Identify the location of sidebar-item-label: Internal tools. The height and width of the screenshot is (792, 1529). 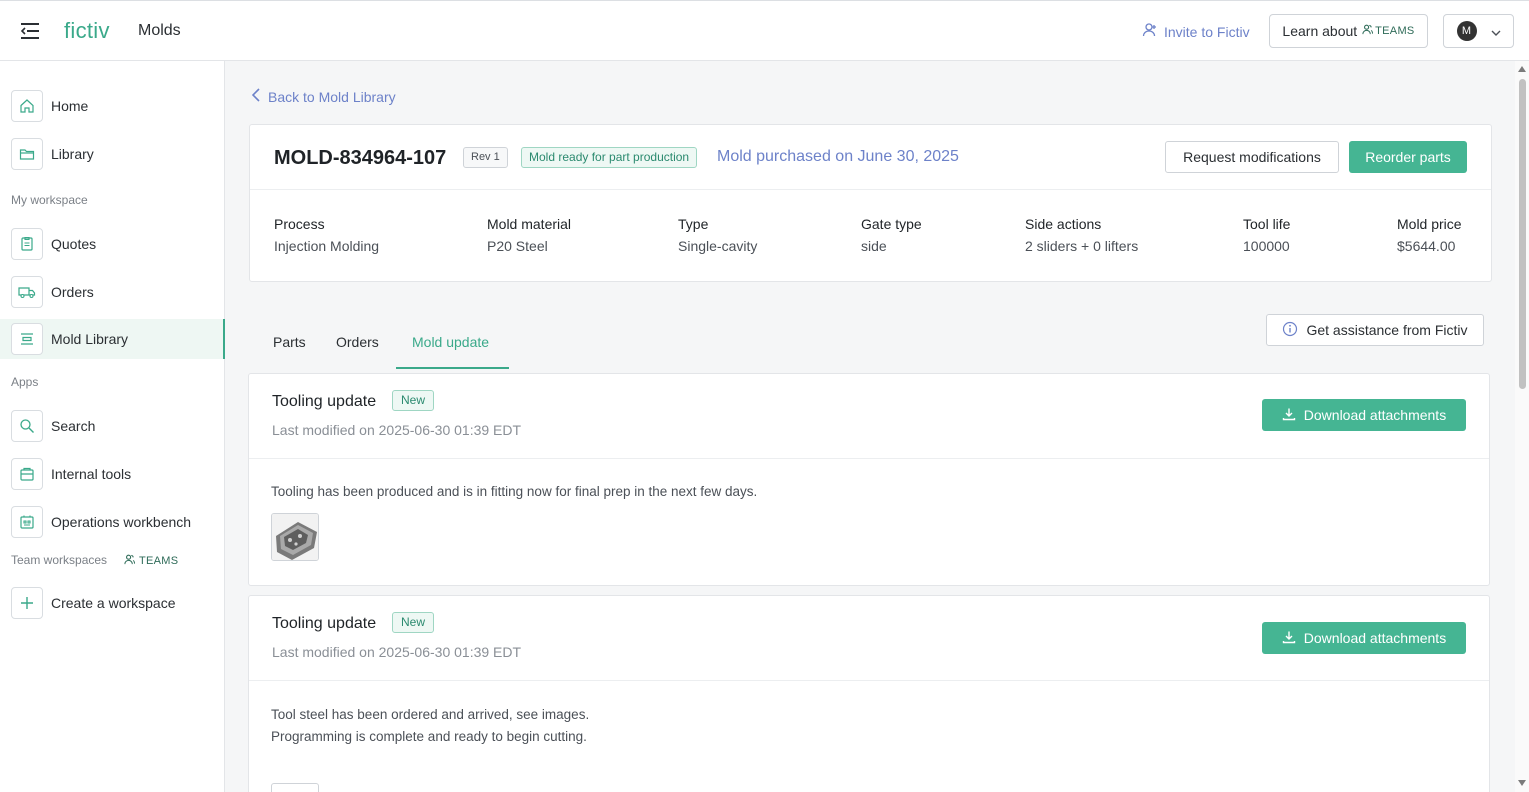
(91, 474).